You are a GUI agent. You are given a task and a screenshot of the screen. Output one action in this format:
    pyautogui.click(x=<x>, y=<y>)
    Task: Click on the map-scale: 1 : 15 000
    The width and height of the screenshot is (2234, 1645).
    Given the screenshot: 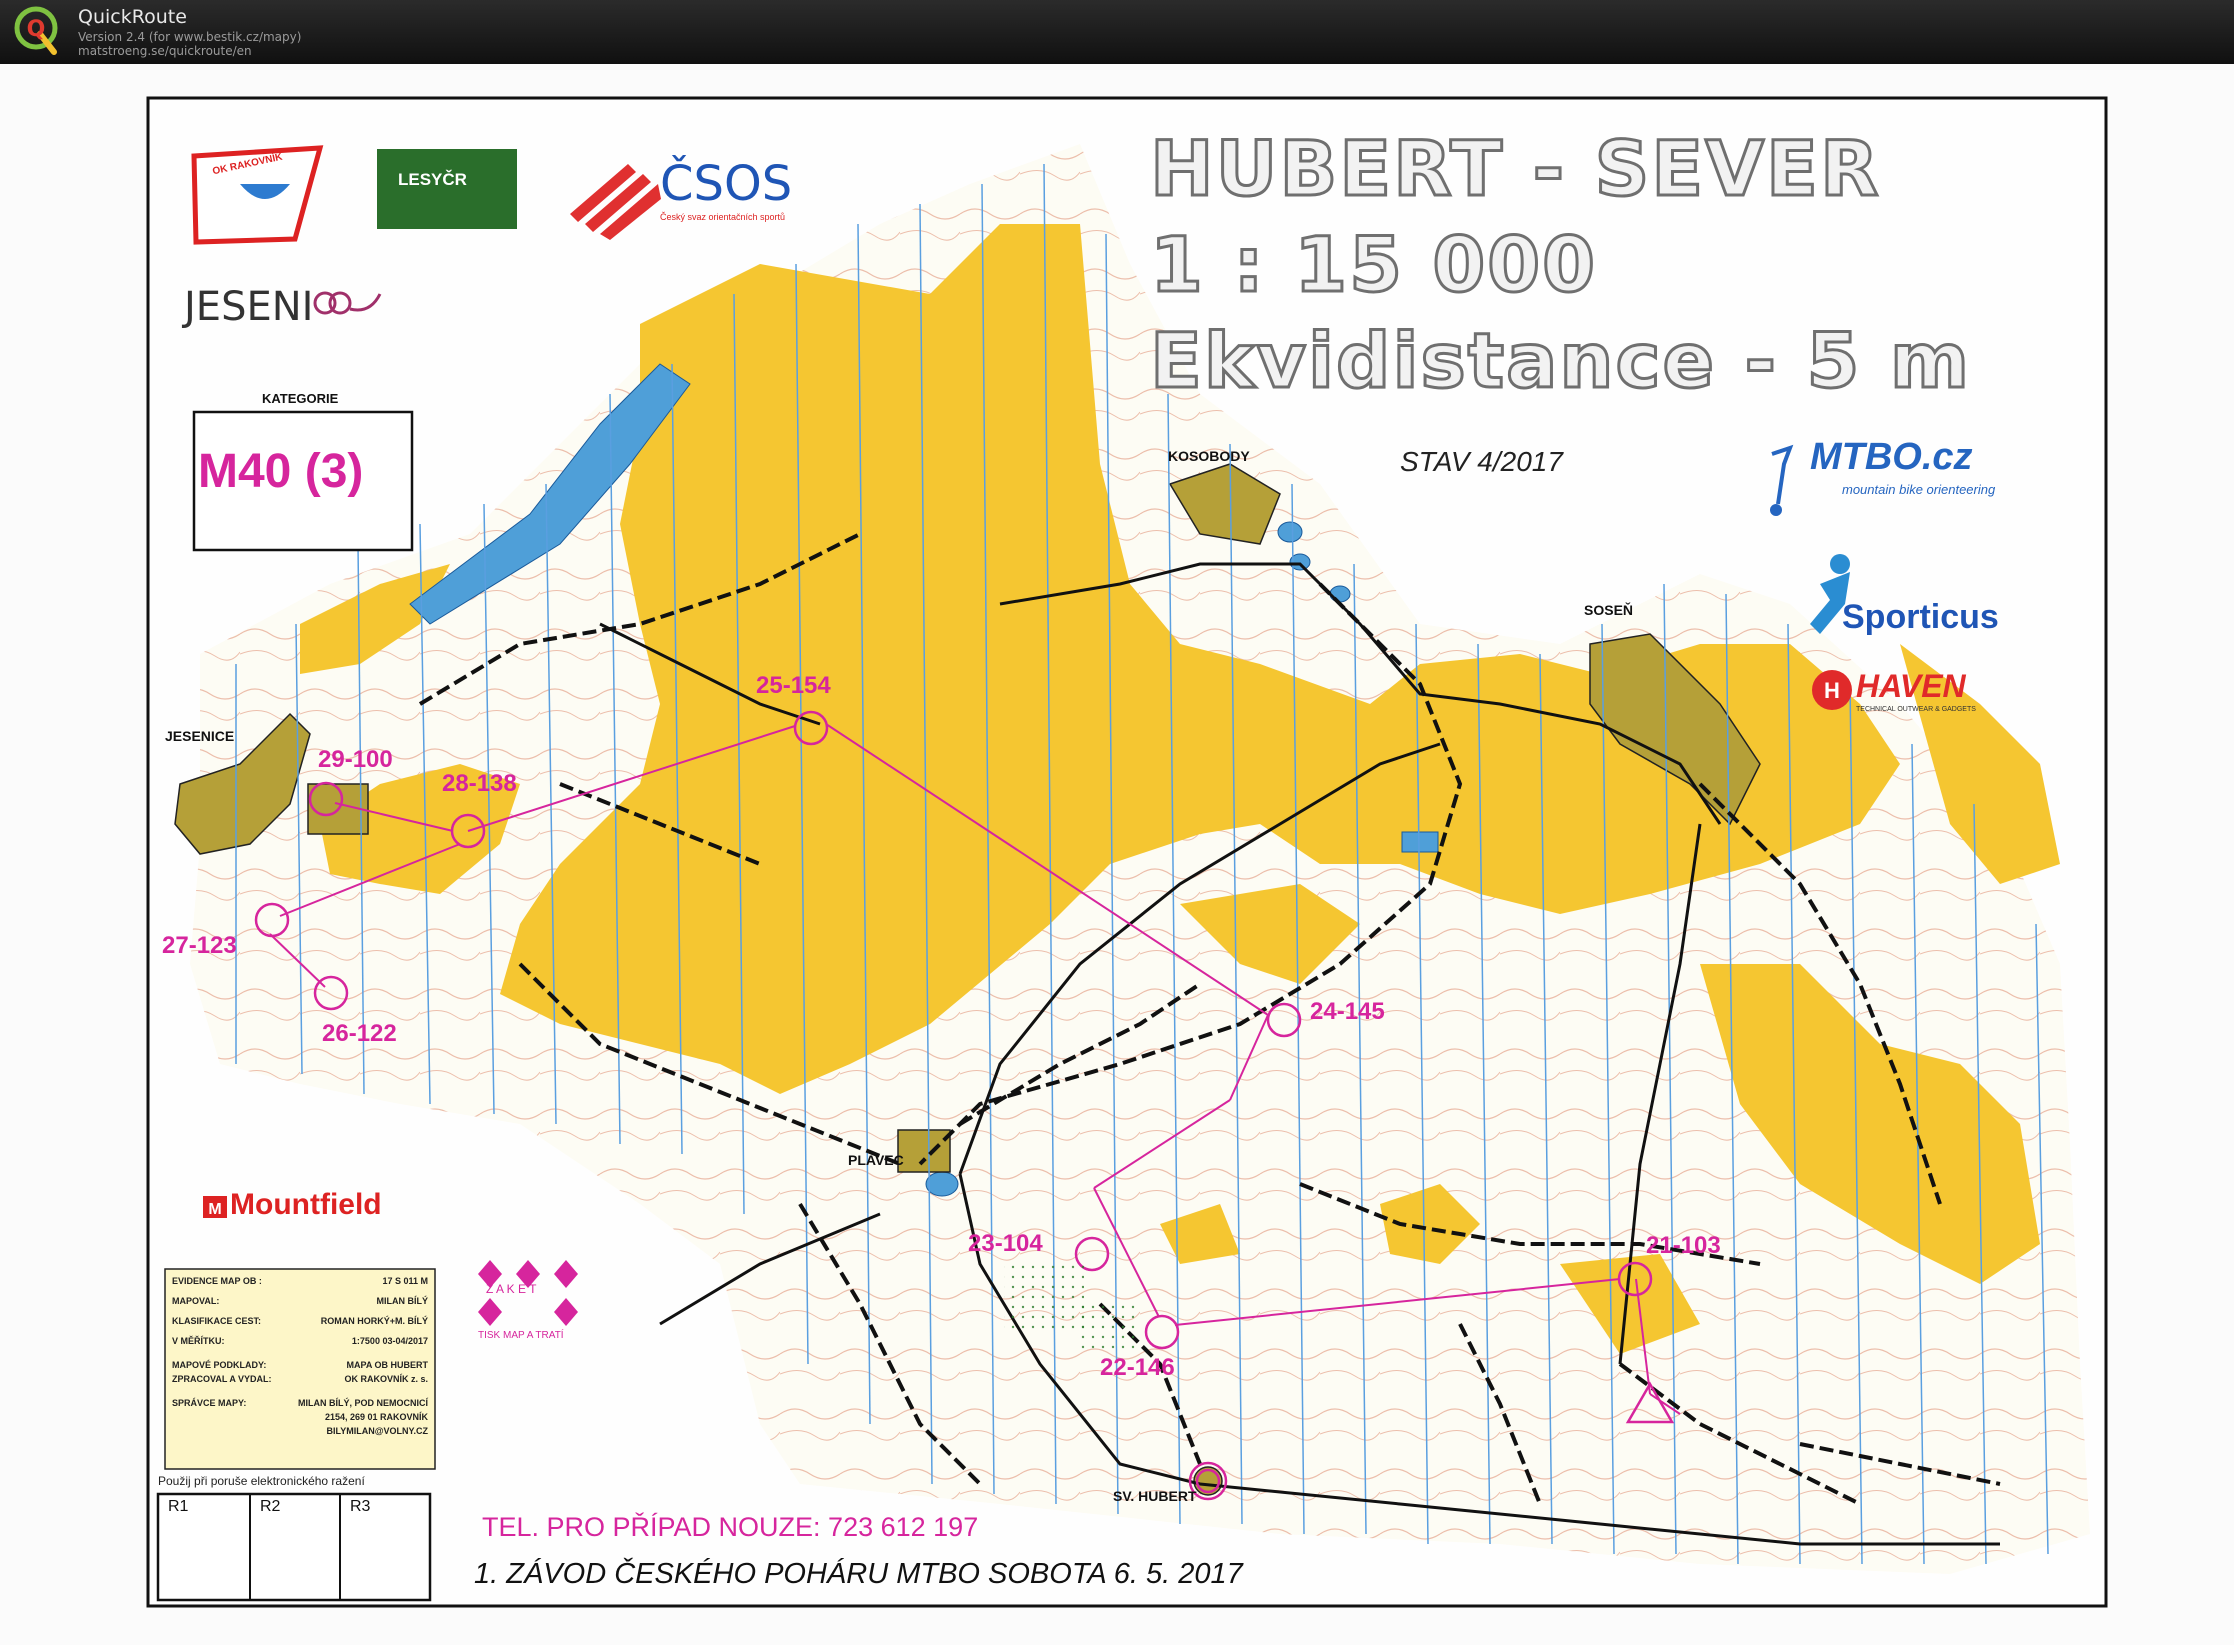 What is the action you would take?
    pyautogui.click(x=1373, y=265)
    